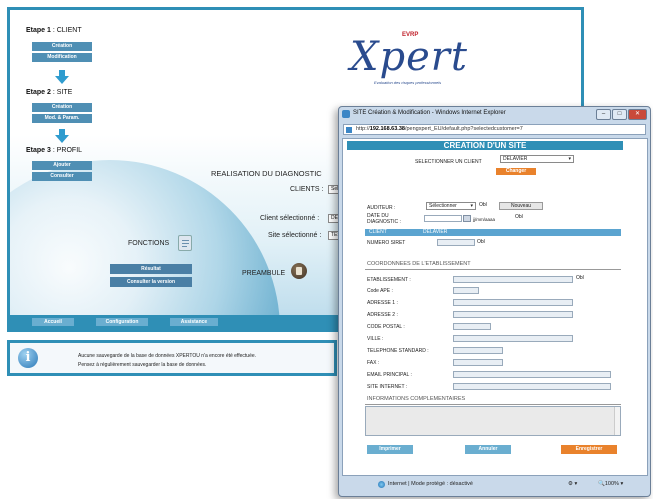  What do you see at coordinates (151, 282) in the screenshot?
I see `consulter-version-button: Consulter la version` at bounding box center [151, 282].